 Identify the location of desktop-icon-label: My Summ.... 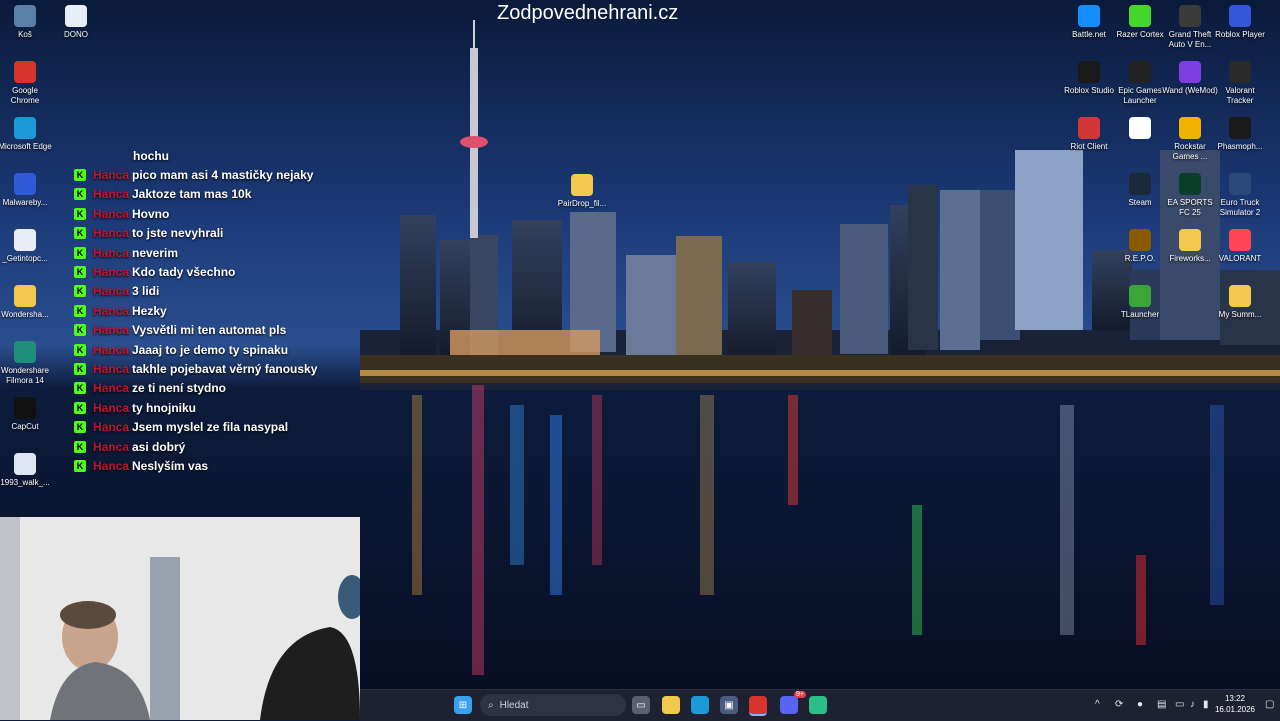
(1240, 314).